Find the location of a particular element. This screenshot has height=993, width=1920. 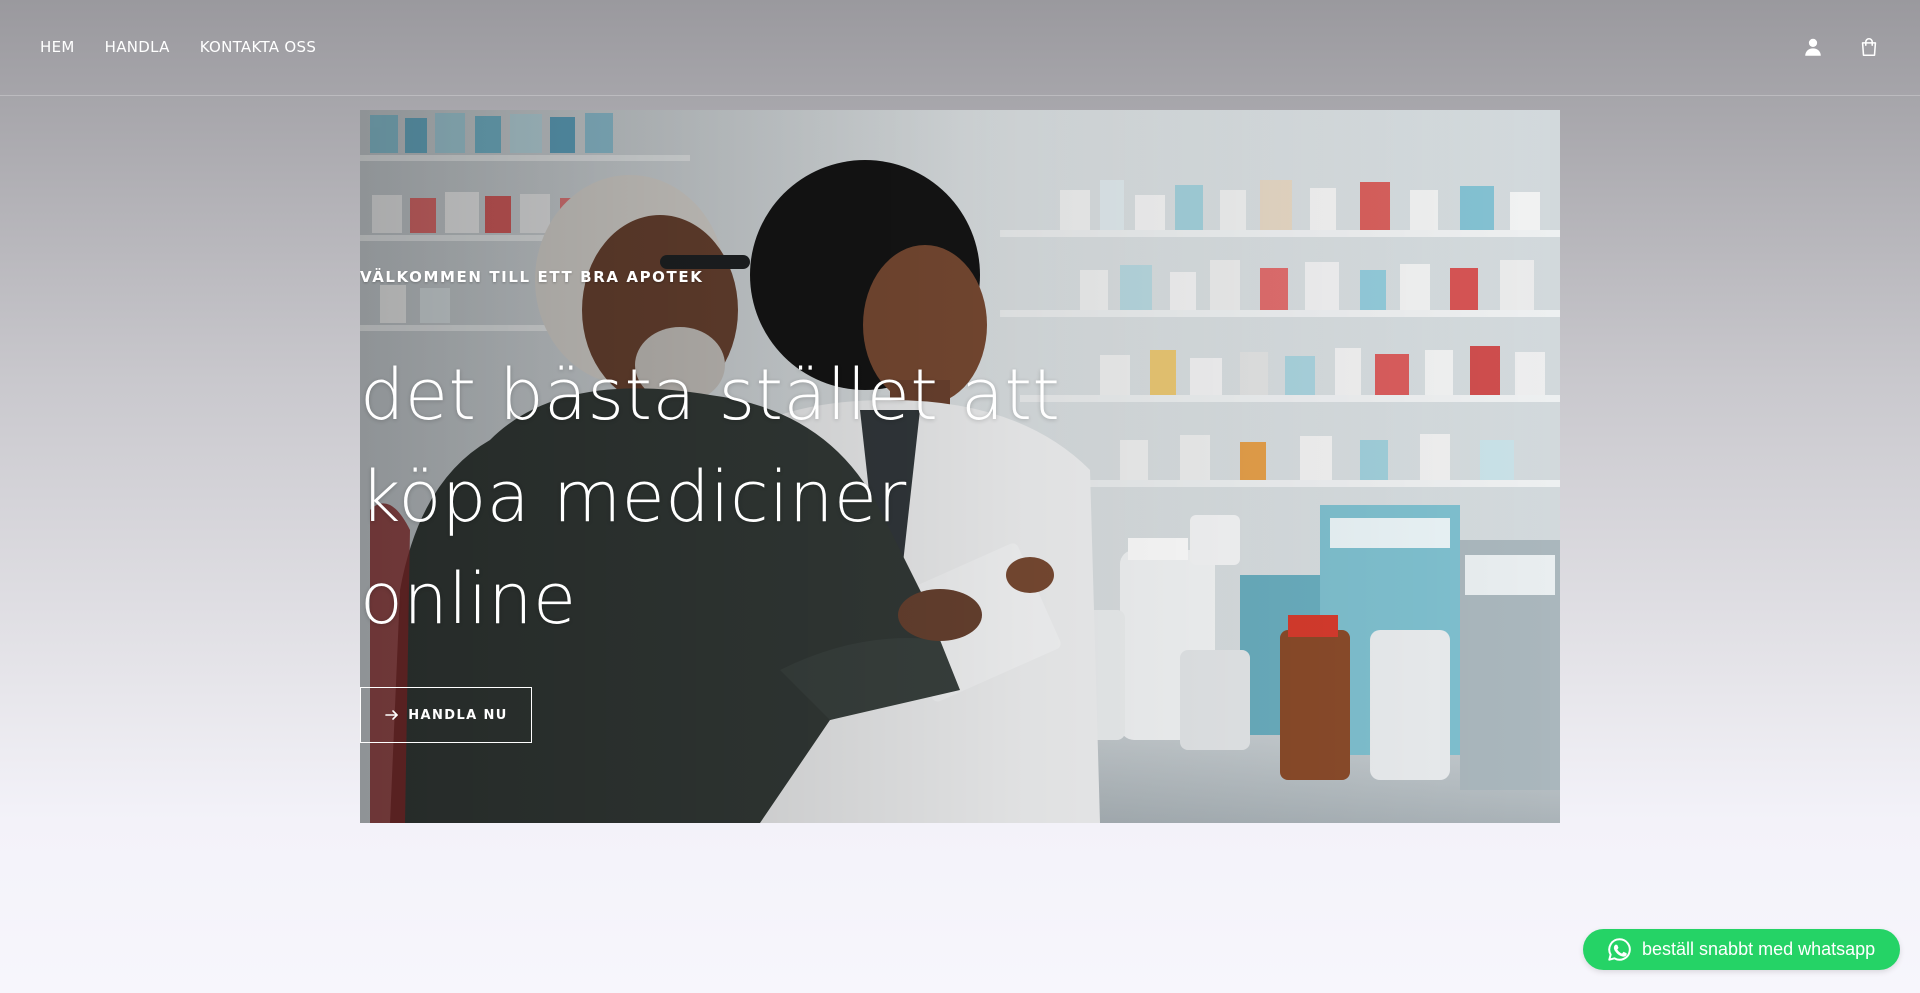

cart-button is located at coordinates (1869, 47).